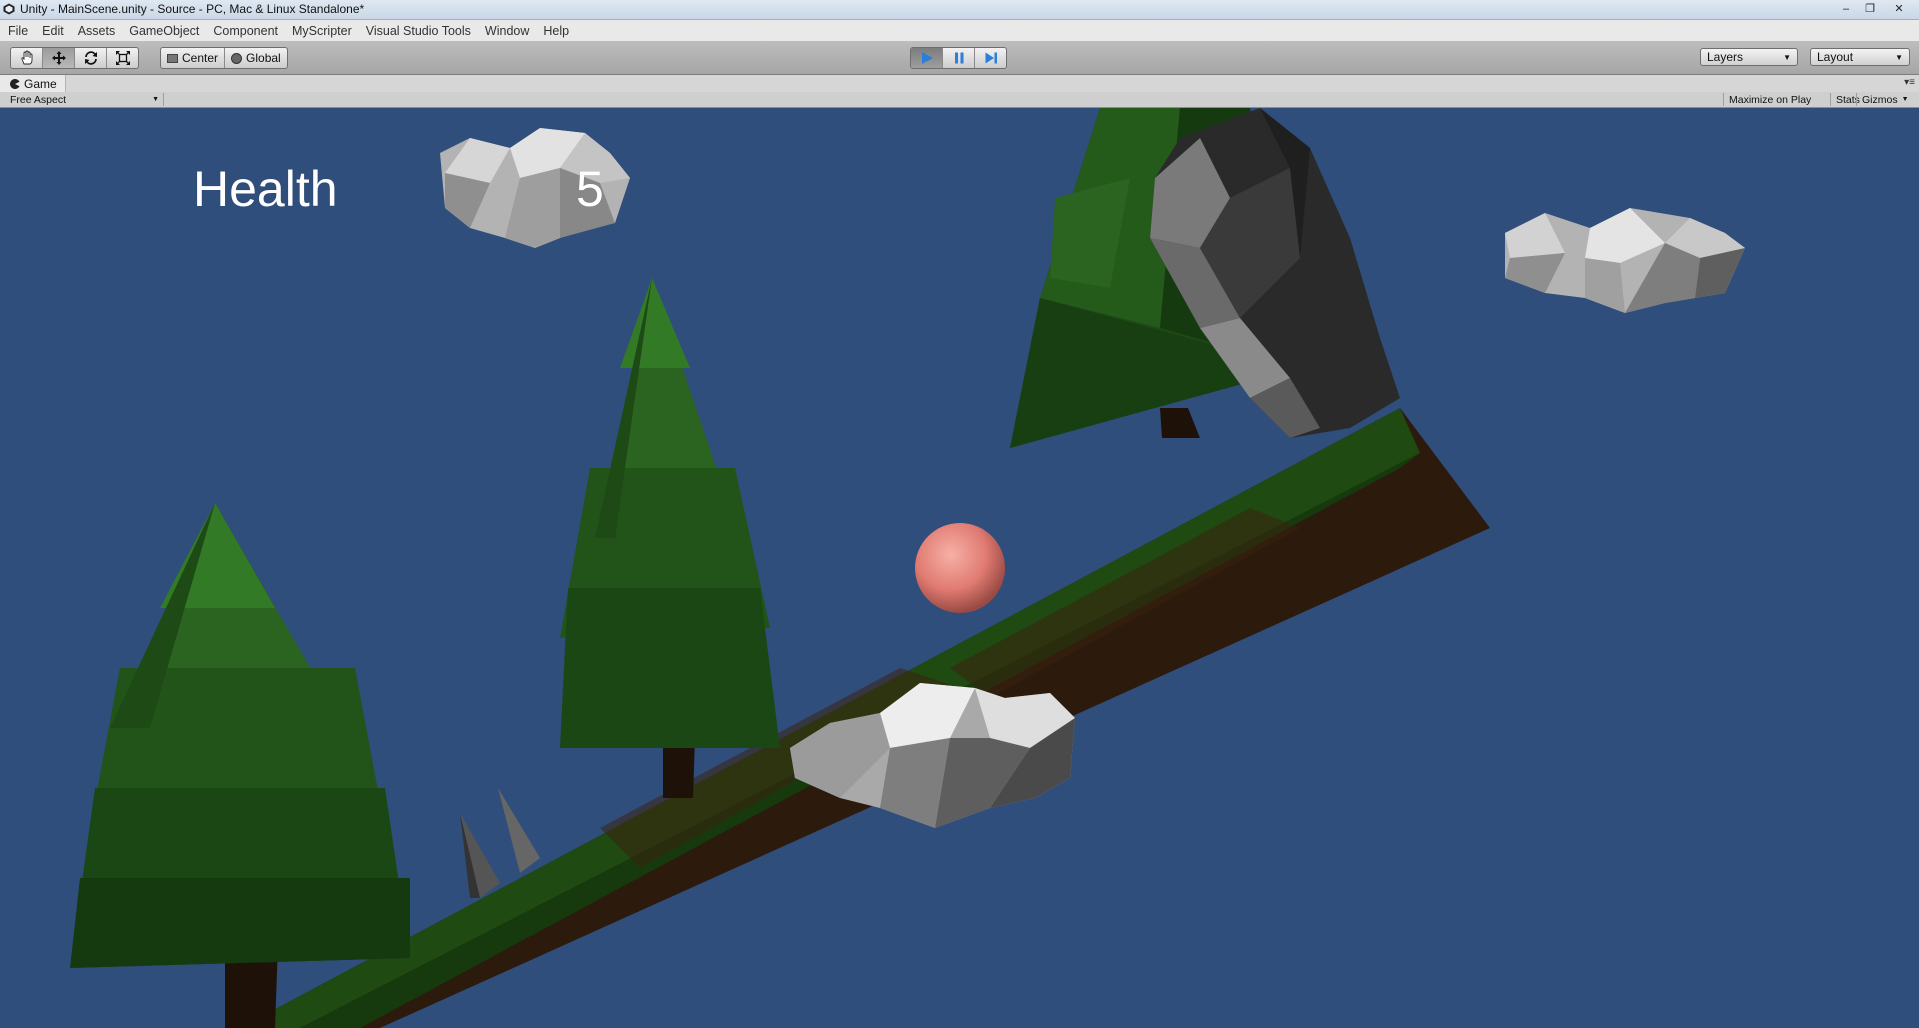 This screenshot has height=1028, width=1919. I want to click on pause-icon, so click(958, 58).